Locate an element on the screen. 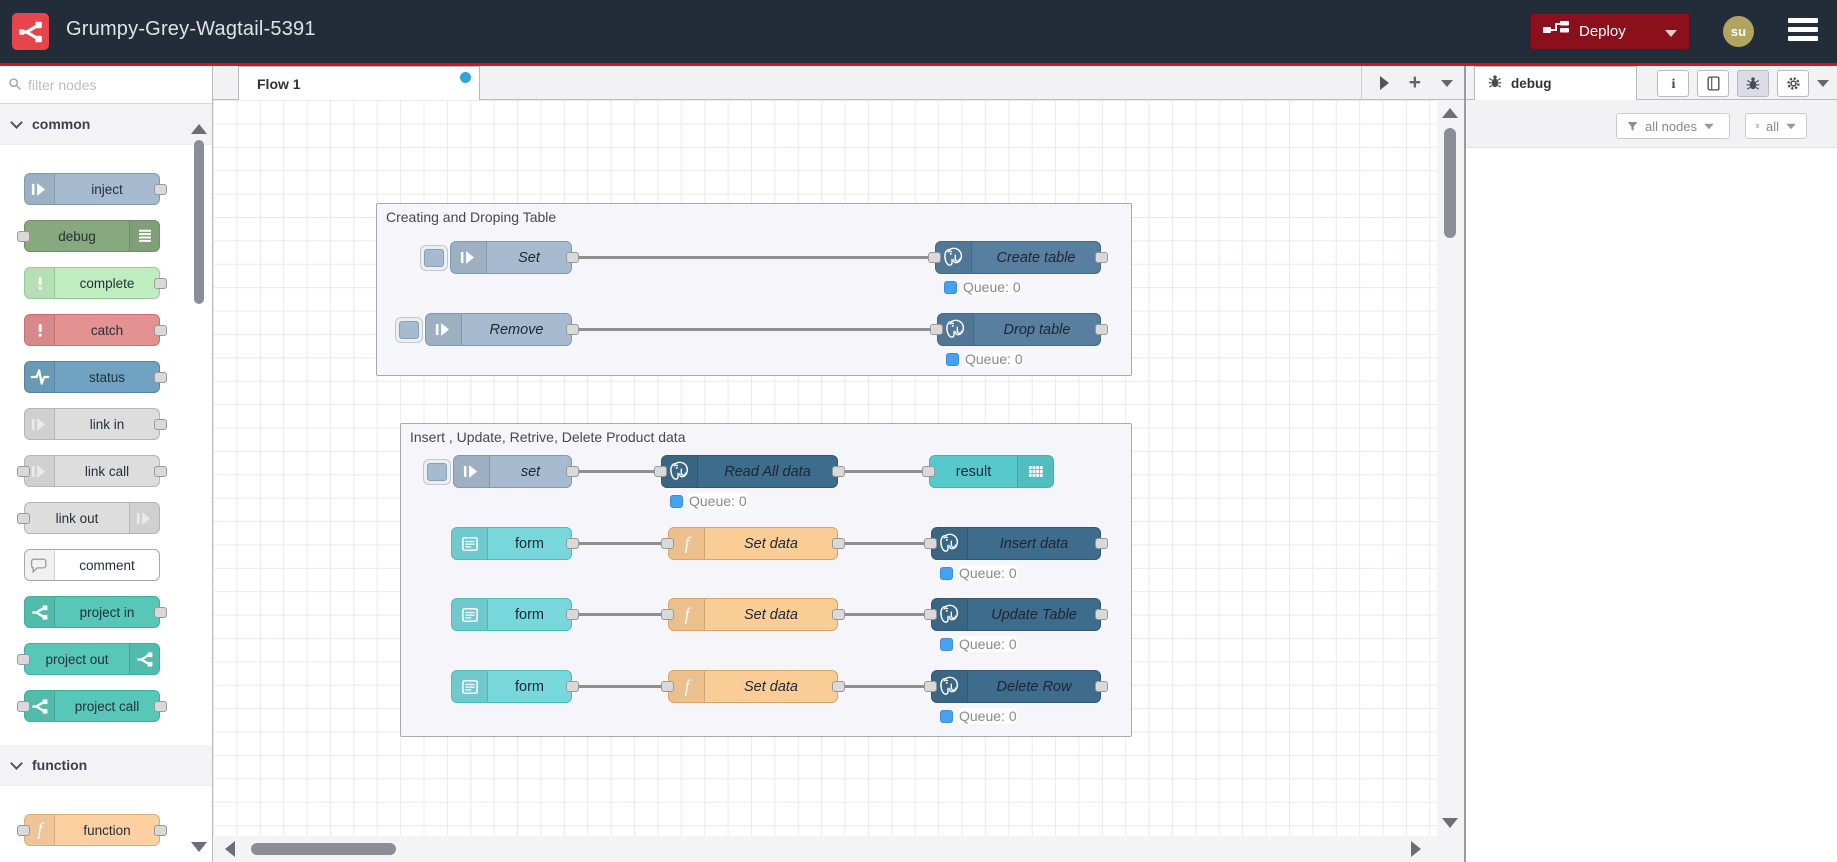  palette-scroll-down-icon is located at coordinates (199, 847).